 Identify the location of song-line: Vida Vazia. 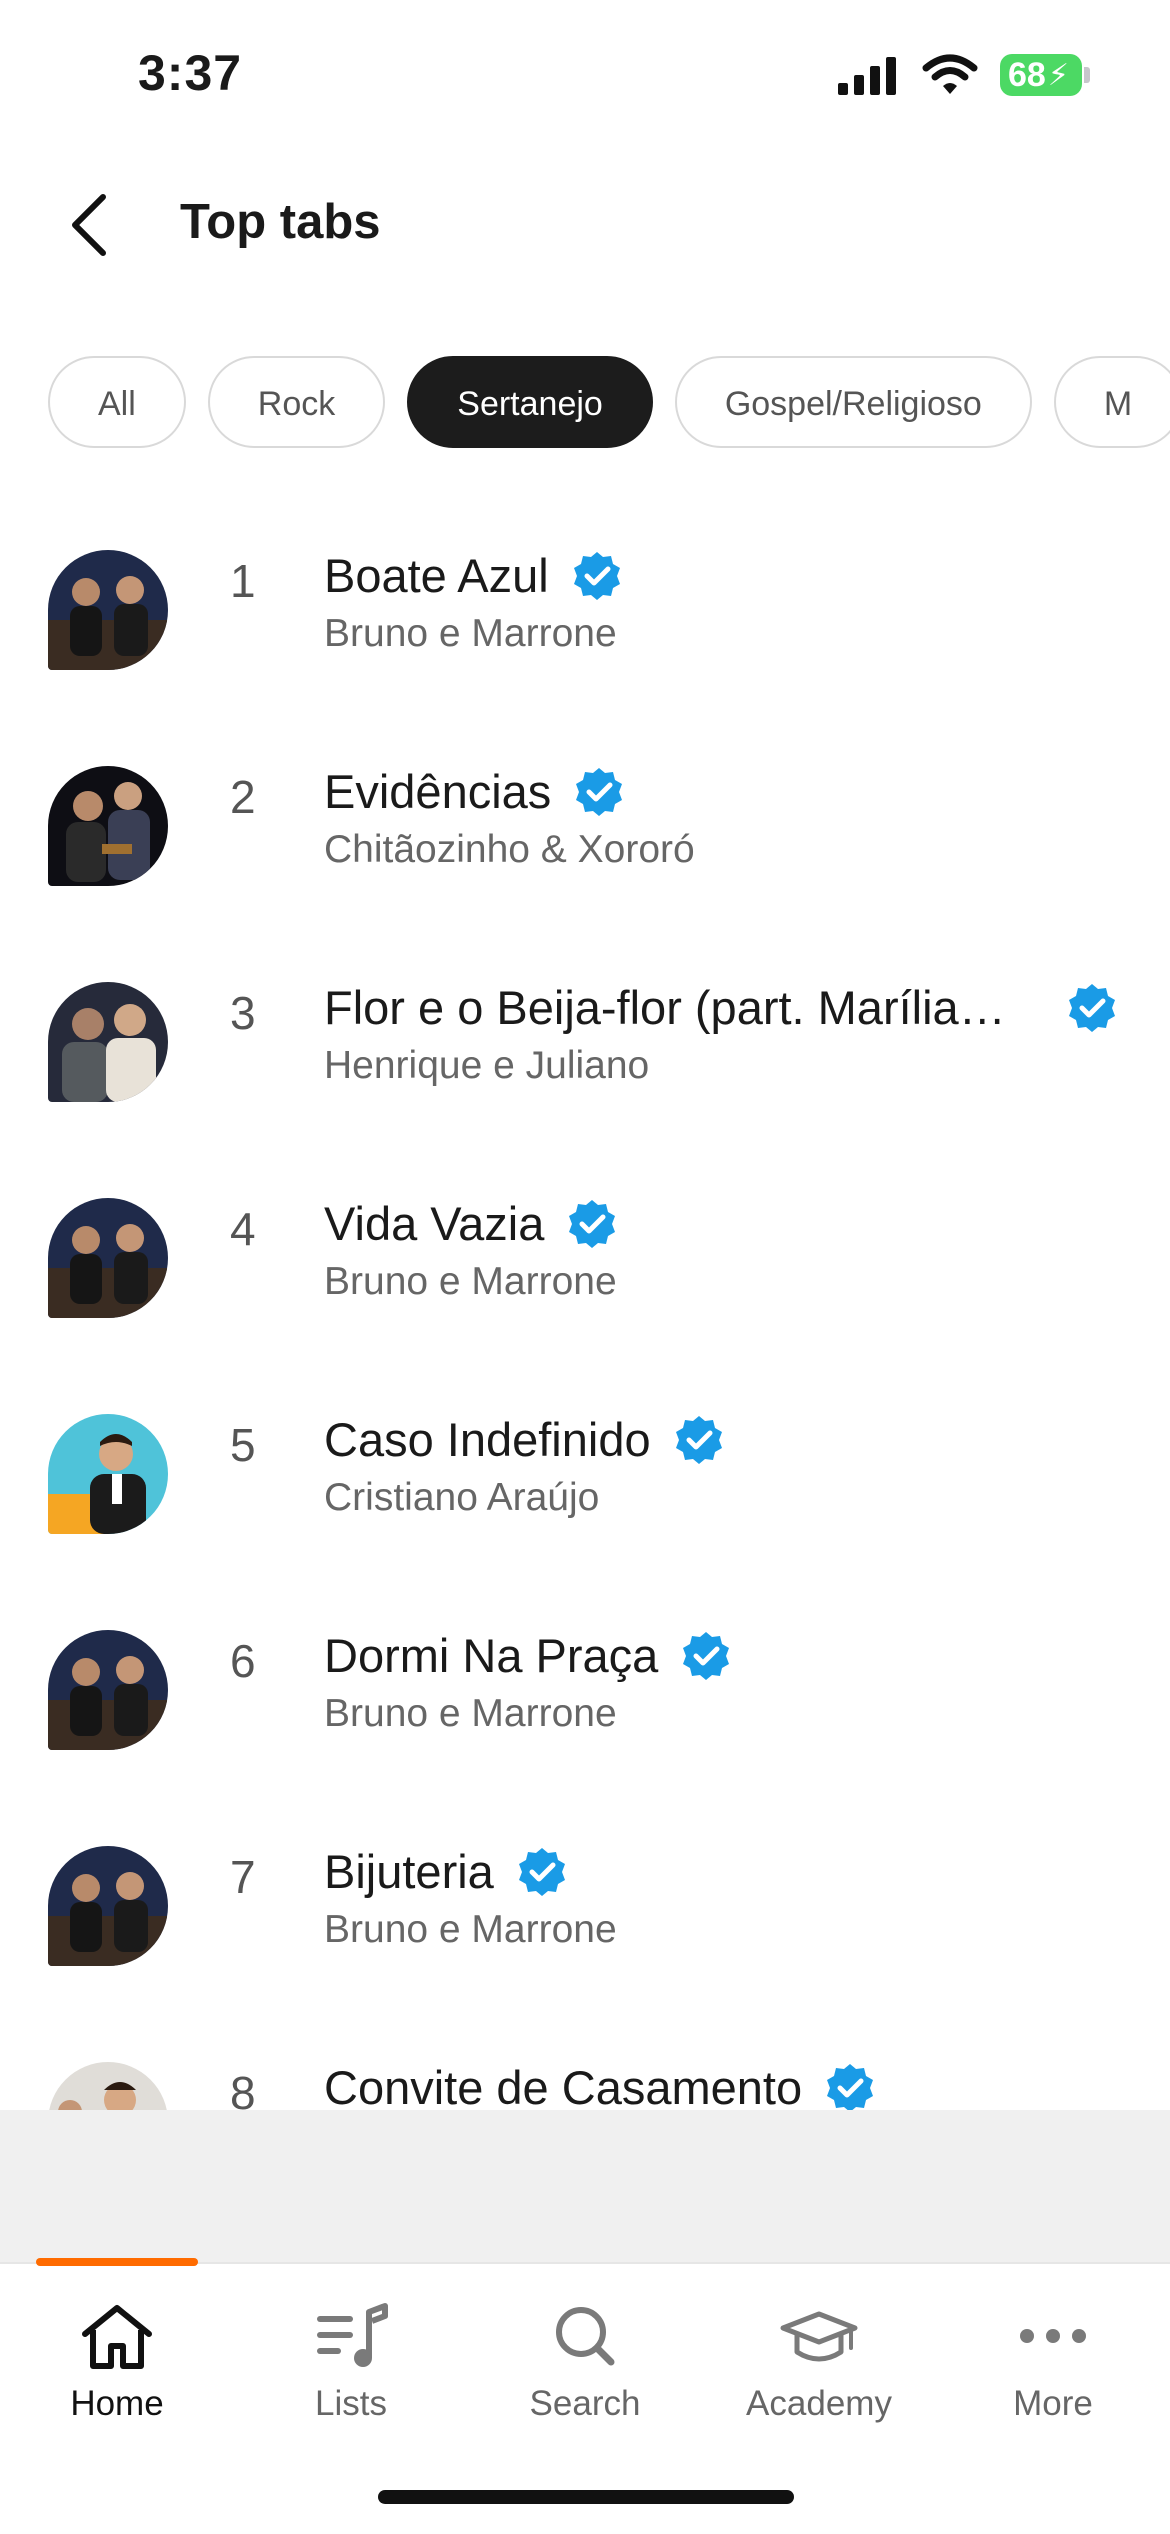
(471, 1223).